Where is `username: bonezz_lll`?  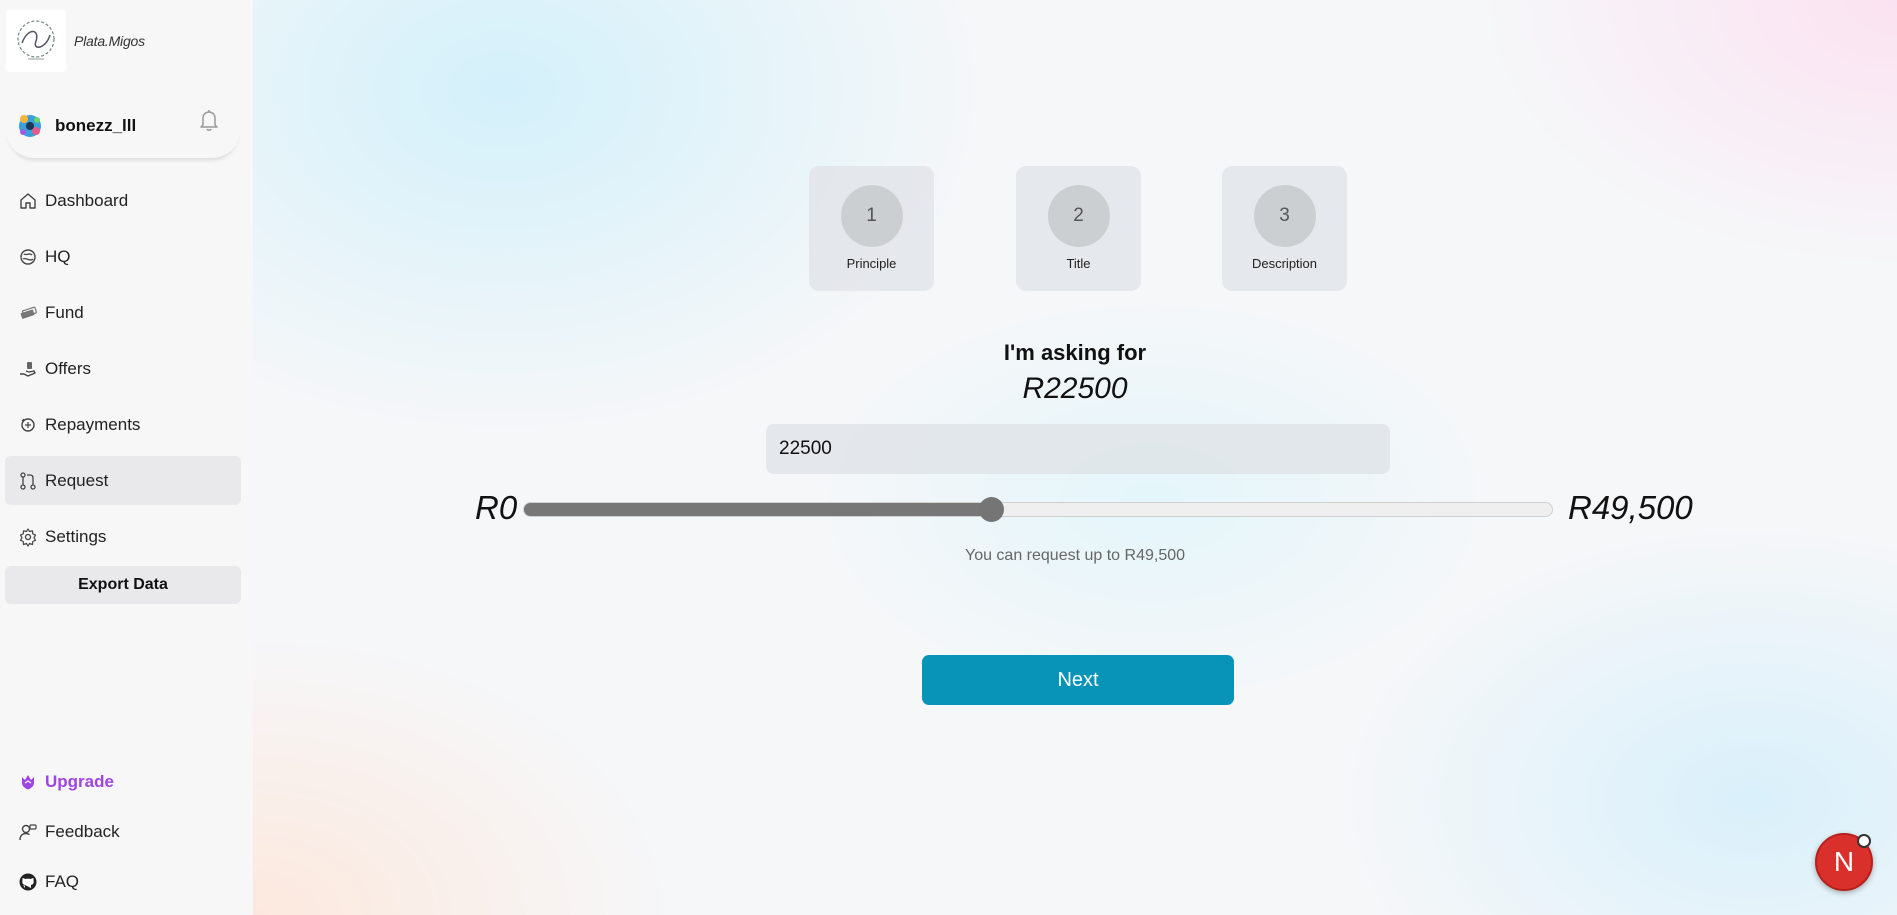 username: bonezz_lll is located at coordinates (96, 125).